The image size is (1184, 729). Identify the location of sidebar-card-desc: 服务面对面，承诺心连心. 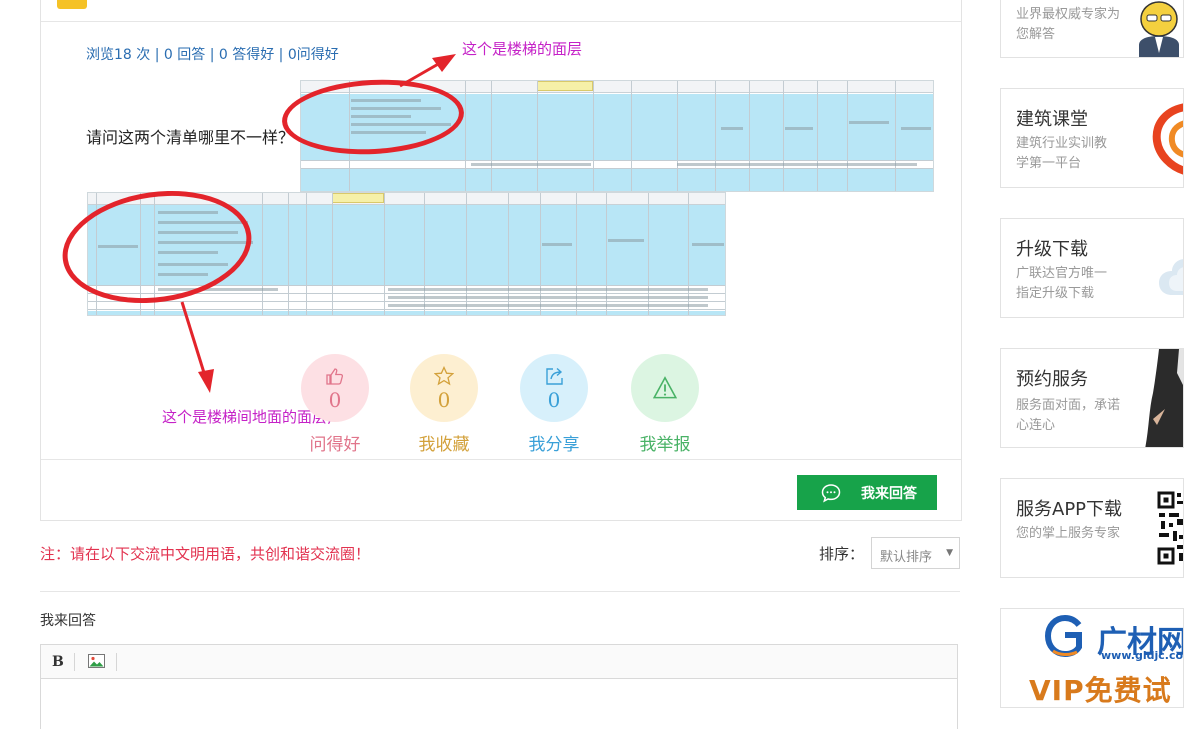
(1068, 415).